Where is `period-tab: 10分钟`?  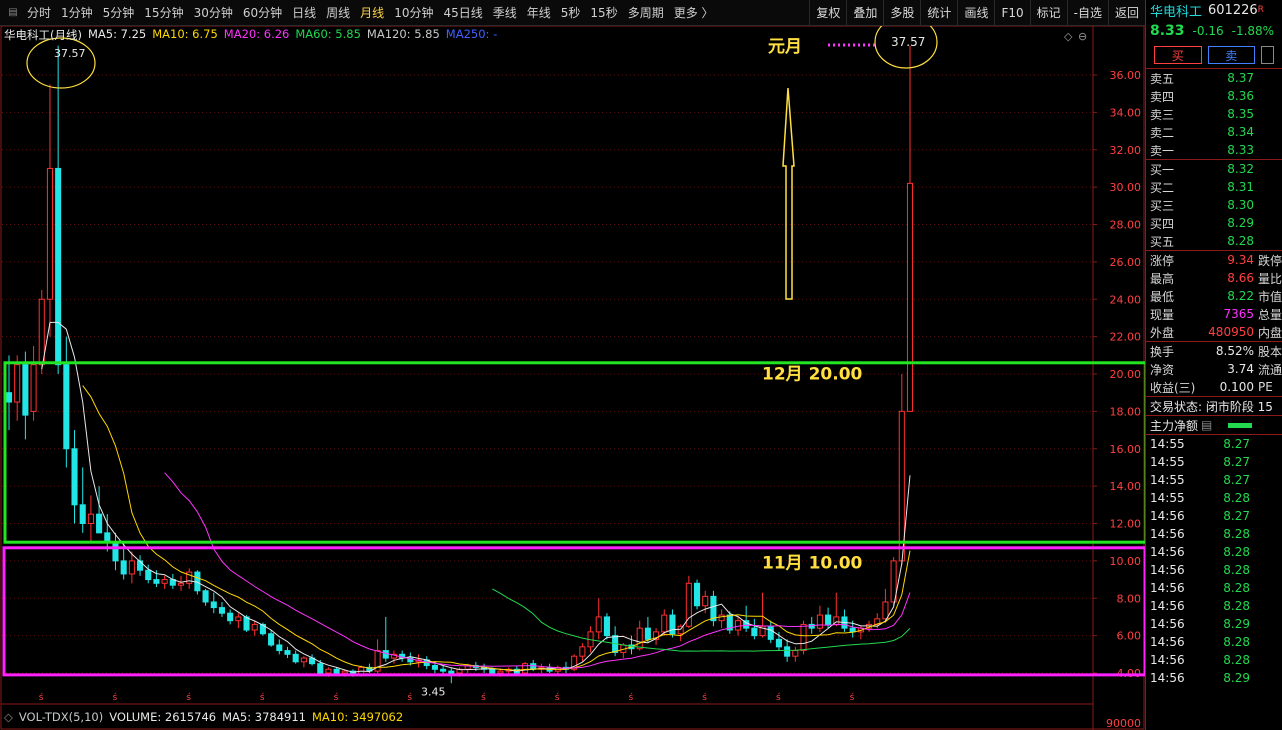 period-tab: 10分钟 is located at coordinates (413, 12).